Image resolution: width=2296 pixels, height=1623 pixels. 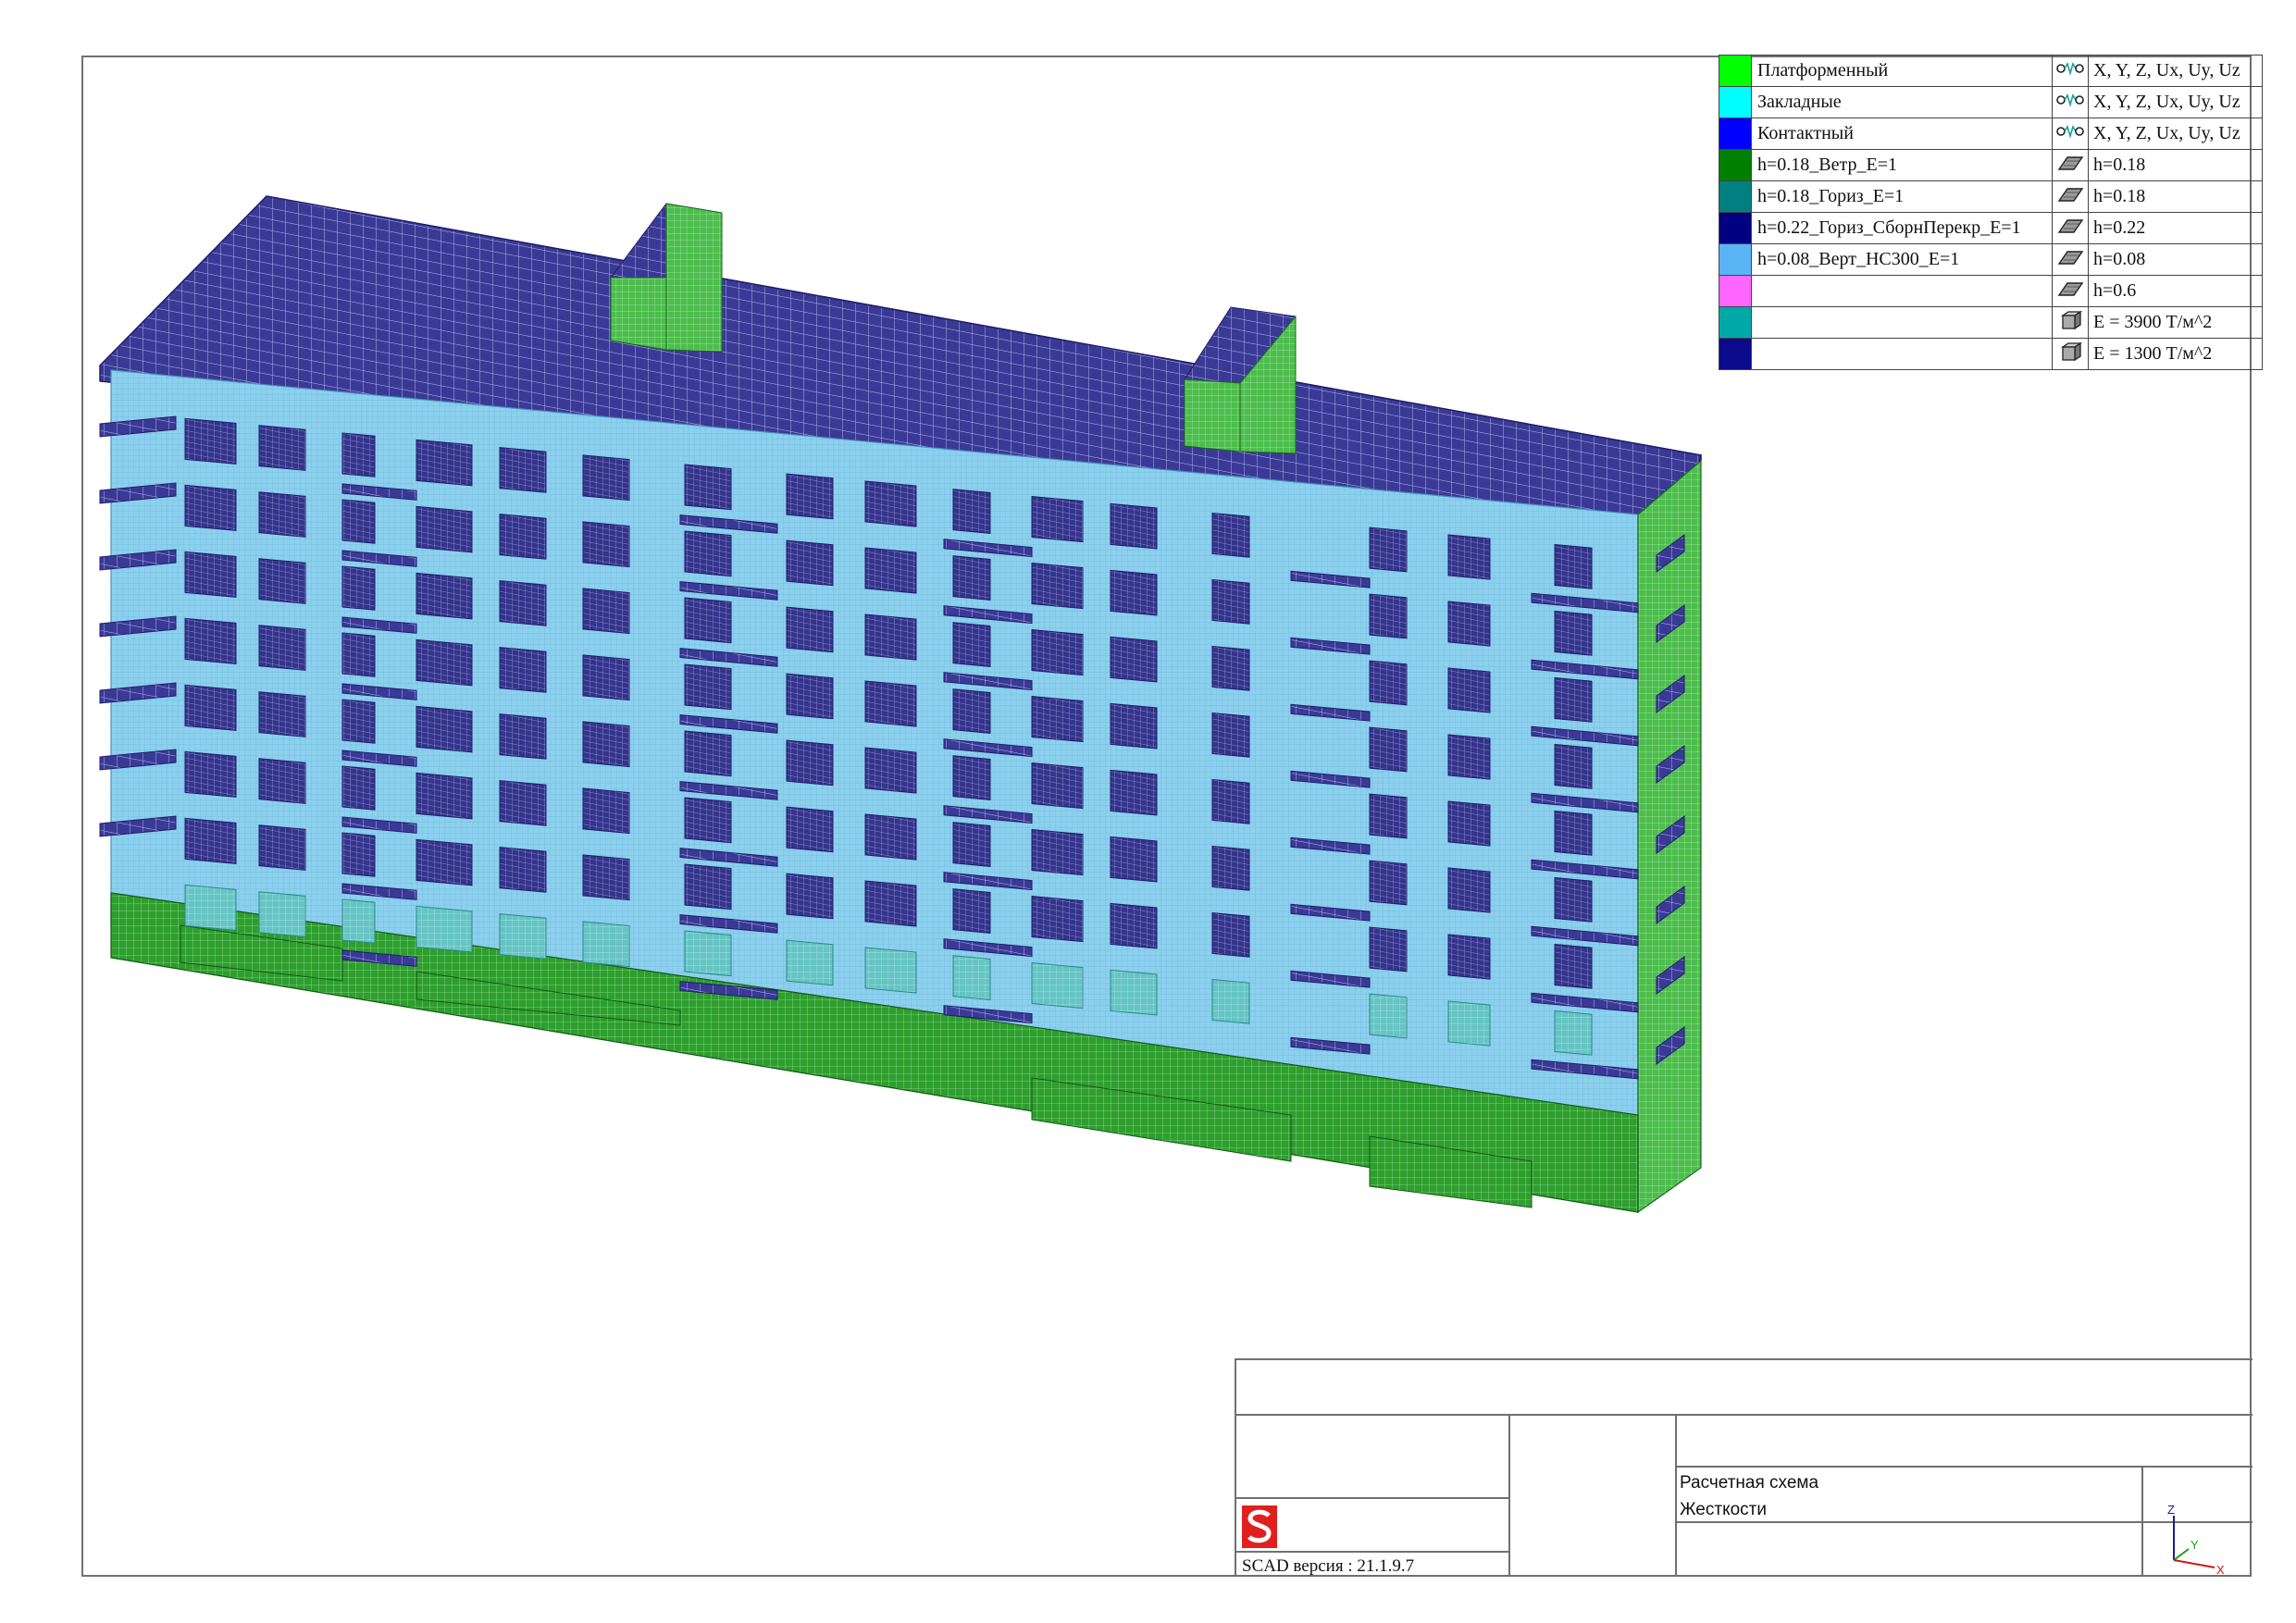 What do you see at coordinates (1902, 354) in the screenshot?
I see `legend-type-name` at bounding box center [1902, 354].